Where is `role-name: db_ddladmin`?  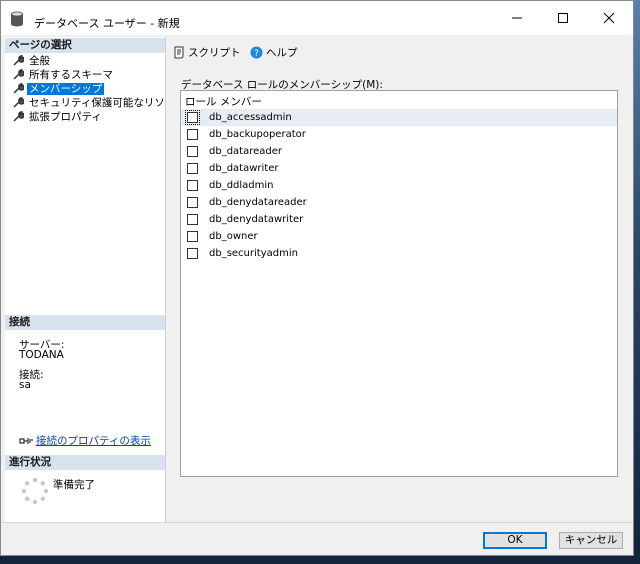
role-name: db_ddladmin is located at coordinates (241, 185).